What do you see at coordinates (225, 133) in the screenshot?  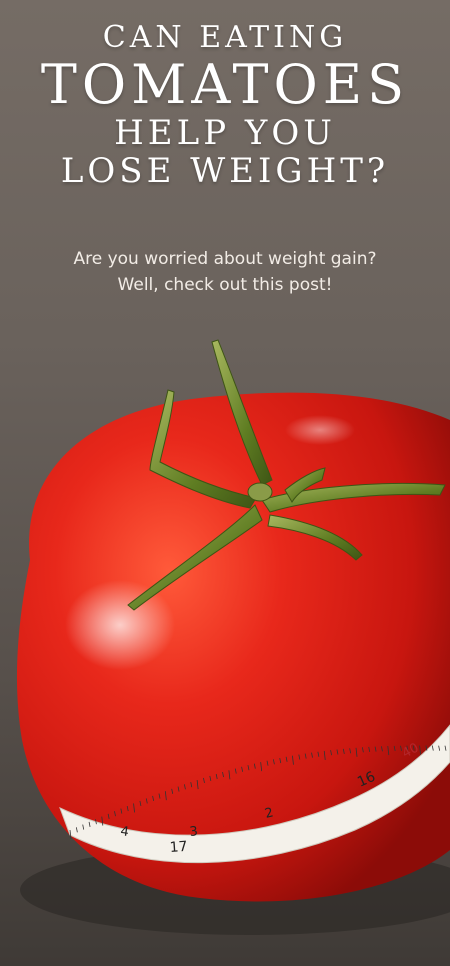 I see `headline-line-3: HELP YOU` at bounding box center [225, 133].